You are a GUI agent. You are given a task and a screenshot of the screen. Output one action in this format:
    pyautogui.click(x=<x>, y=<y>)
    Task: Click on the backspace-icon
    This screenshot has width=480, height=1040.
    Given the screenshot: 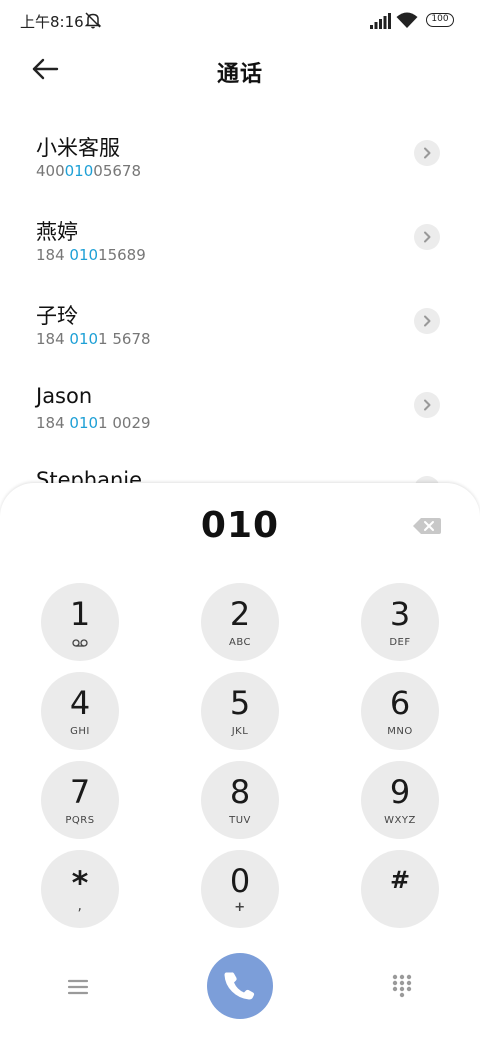 What is the action you would take?
    pyautogui.click(x=427, y=526)
    